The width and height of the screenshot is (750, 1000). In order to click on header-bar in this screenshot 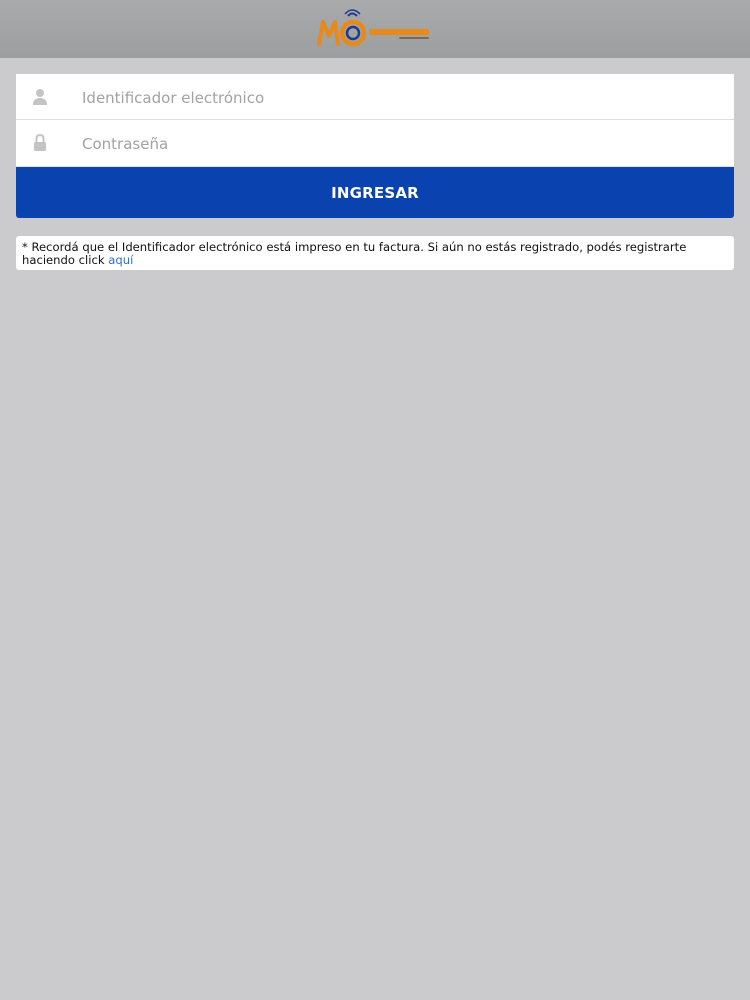, I will do `click(375, 29)`.